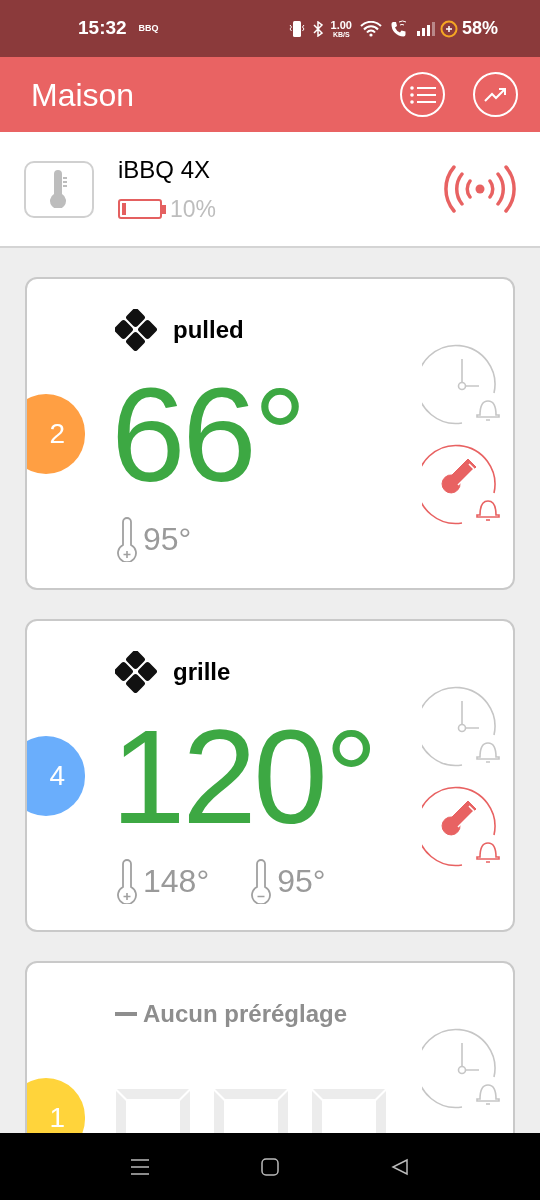 The image size is (540, 1200). I want to click on battery-reading: 10%, so click(193, 209).